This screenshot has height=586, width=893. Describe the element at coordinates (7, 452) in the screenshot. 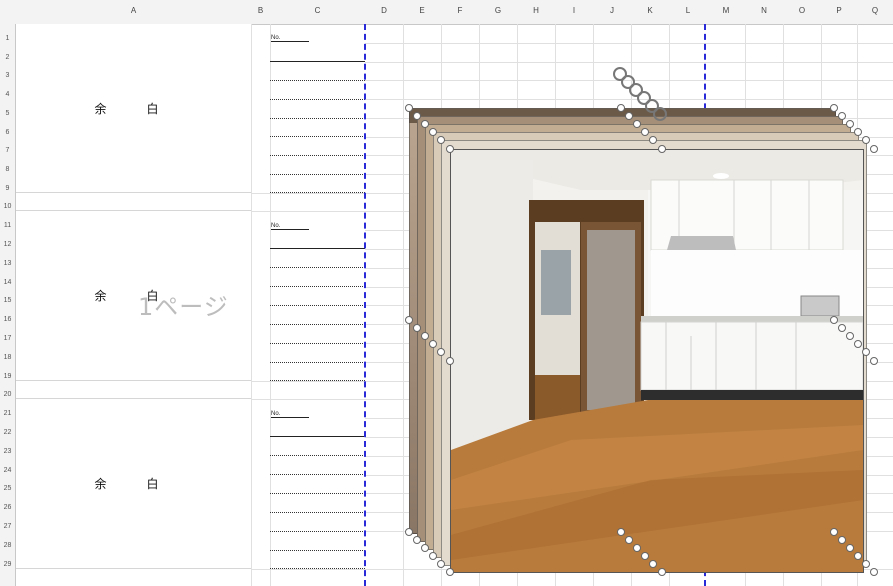

I see `row-header-23: 23` at that location.